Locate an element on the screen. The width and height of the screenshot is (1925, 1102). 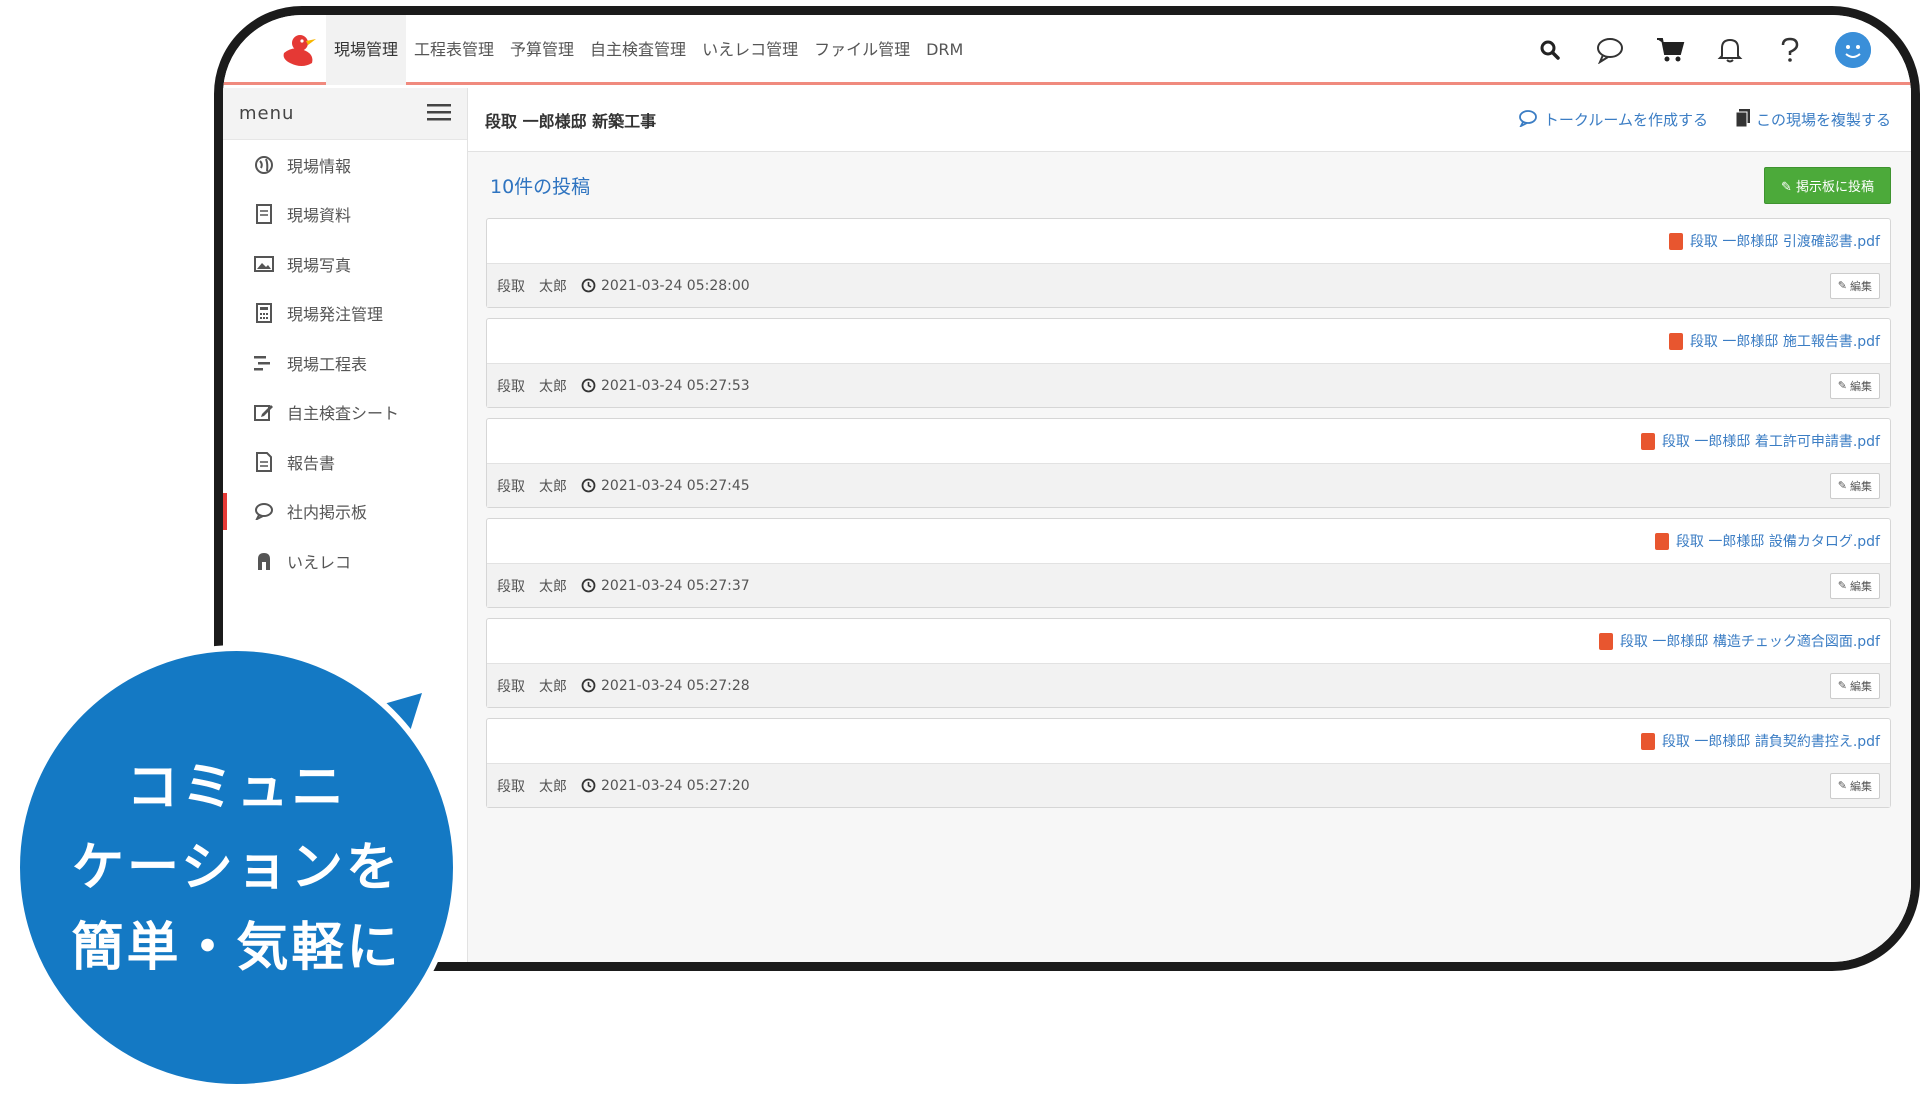
sidebar-item-label: 報告書 is located at coordinates (311, 463).